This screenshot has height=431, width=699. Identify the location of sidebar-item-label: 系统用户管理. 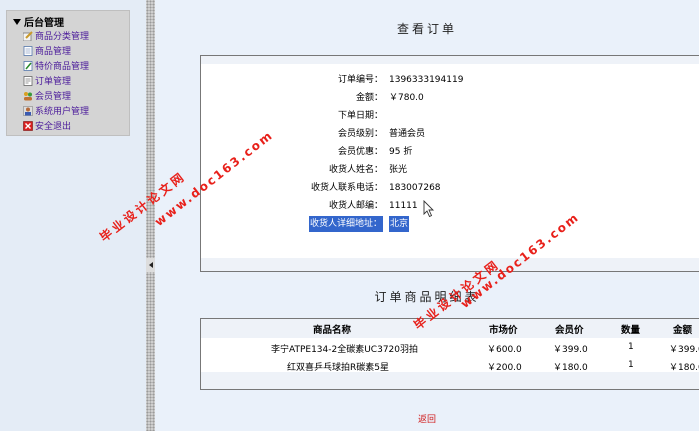
(62, 112).